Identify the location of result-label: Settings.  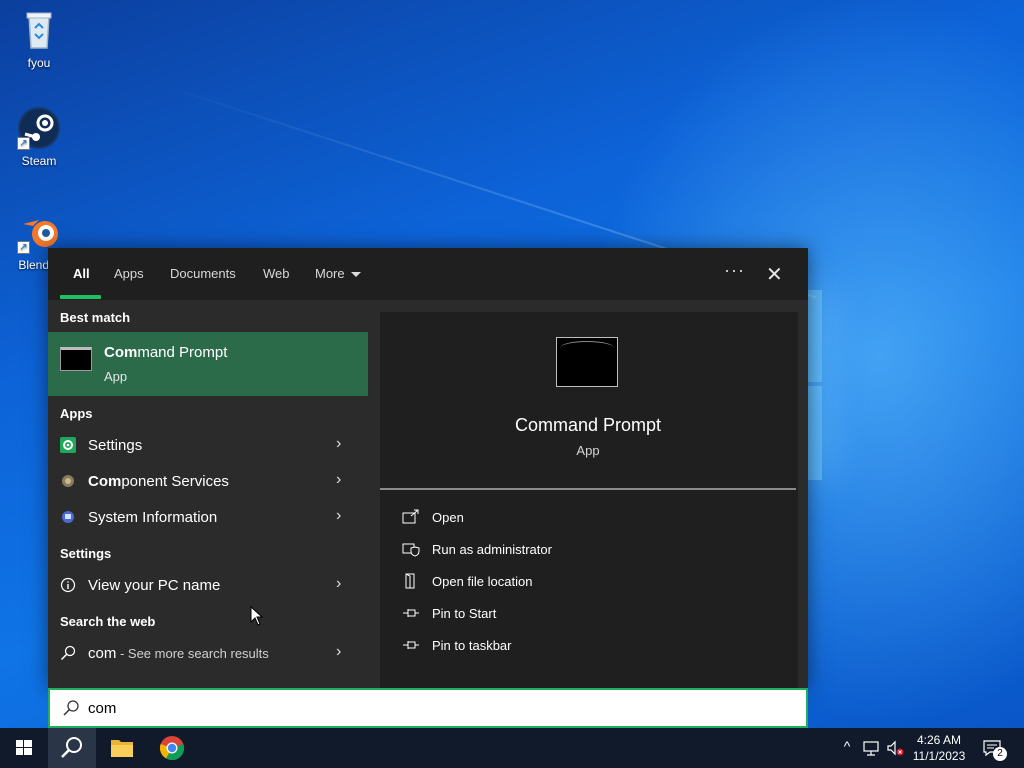
(115, 445).